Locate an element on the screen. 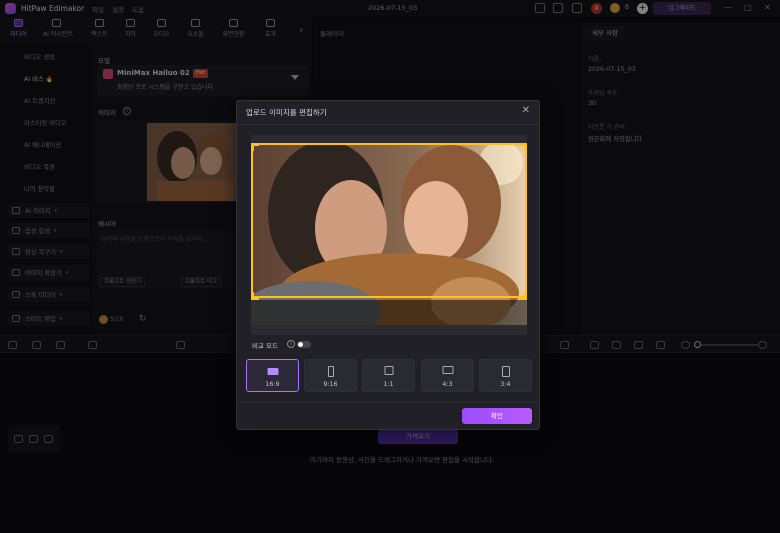  close-icon: ✕ is located at coordinates (526, 110).